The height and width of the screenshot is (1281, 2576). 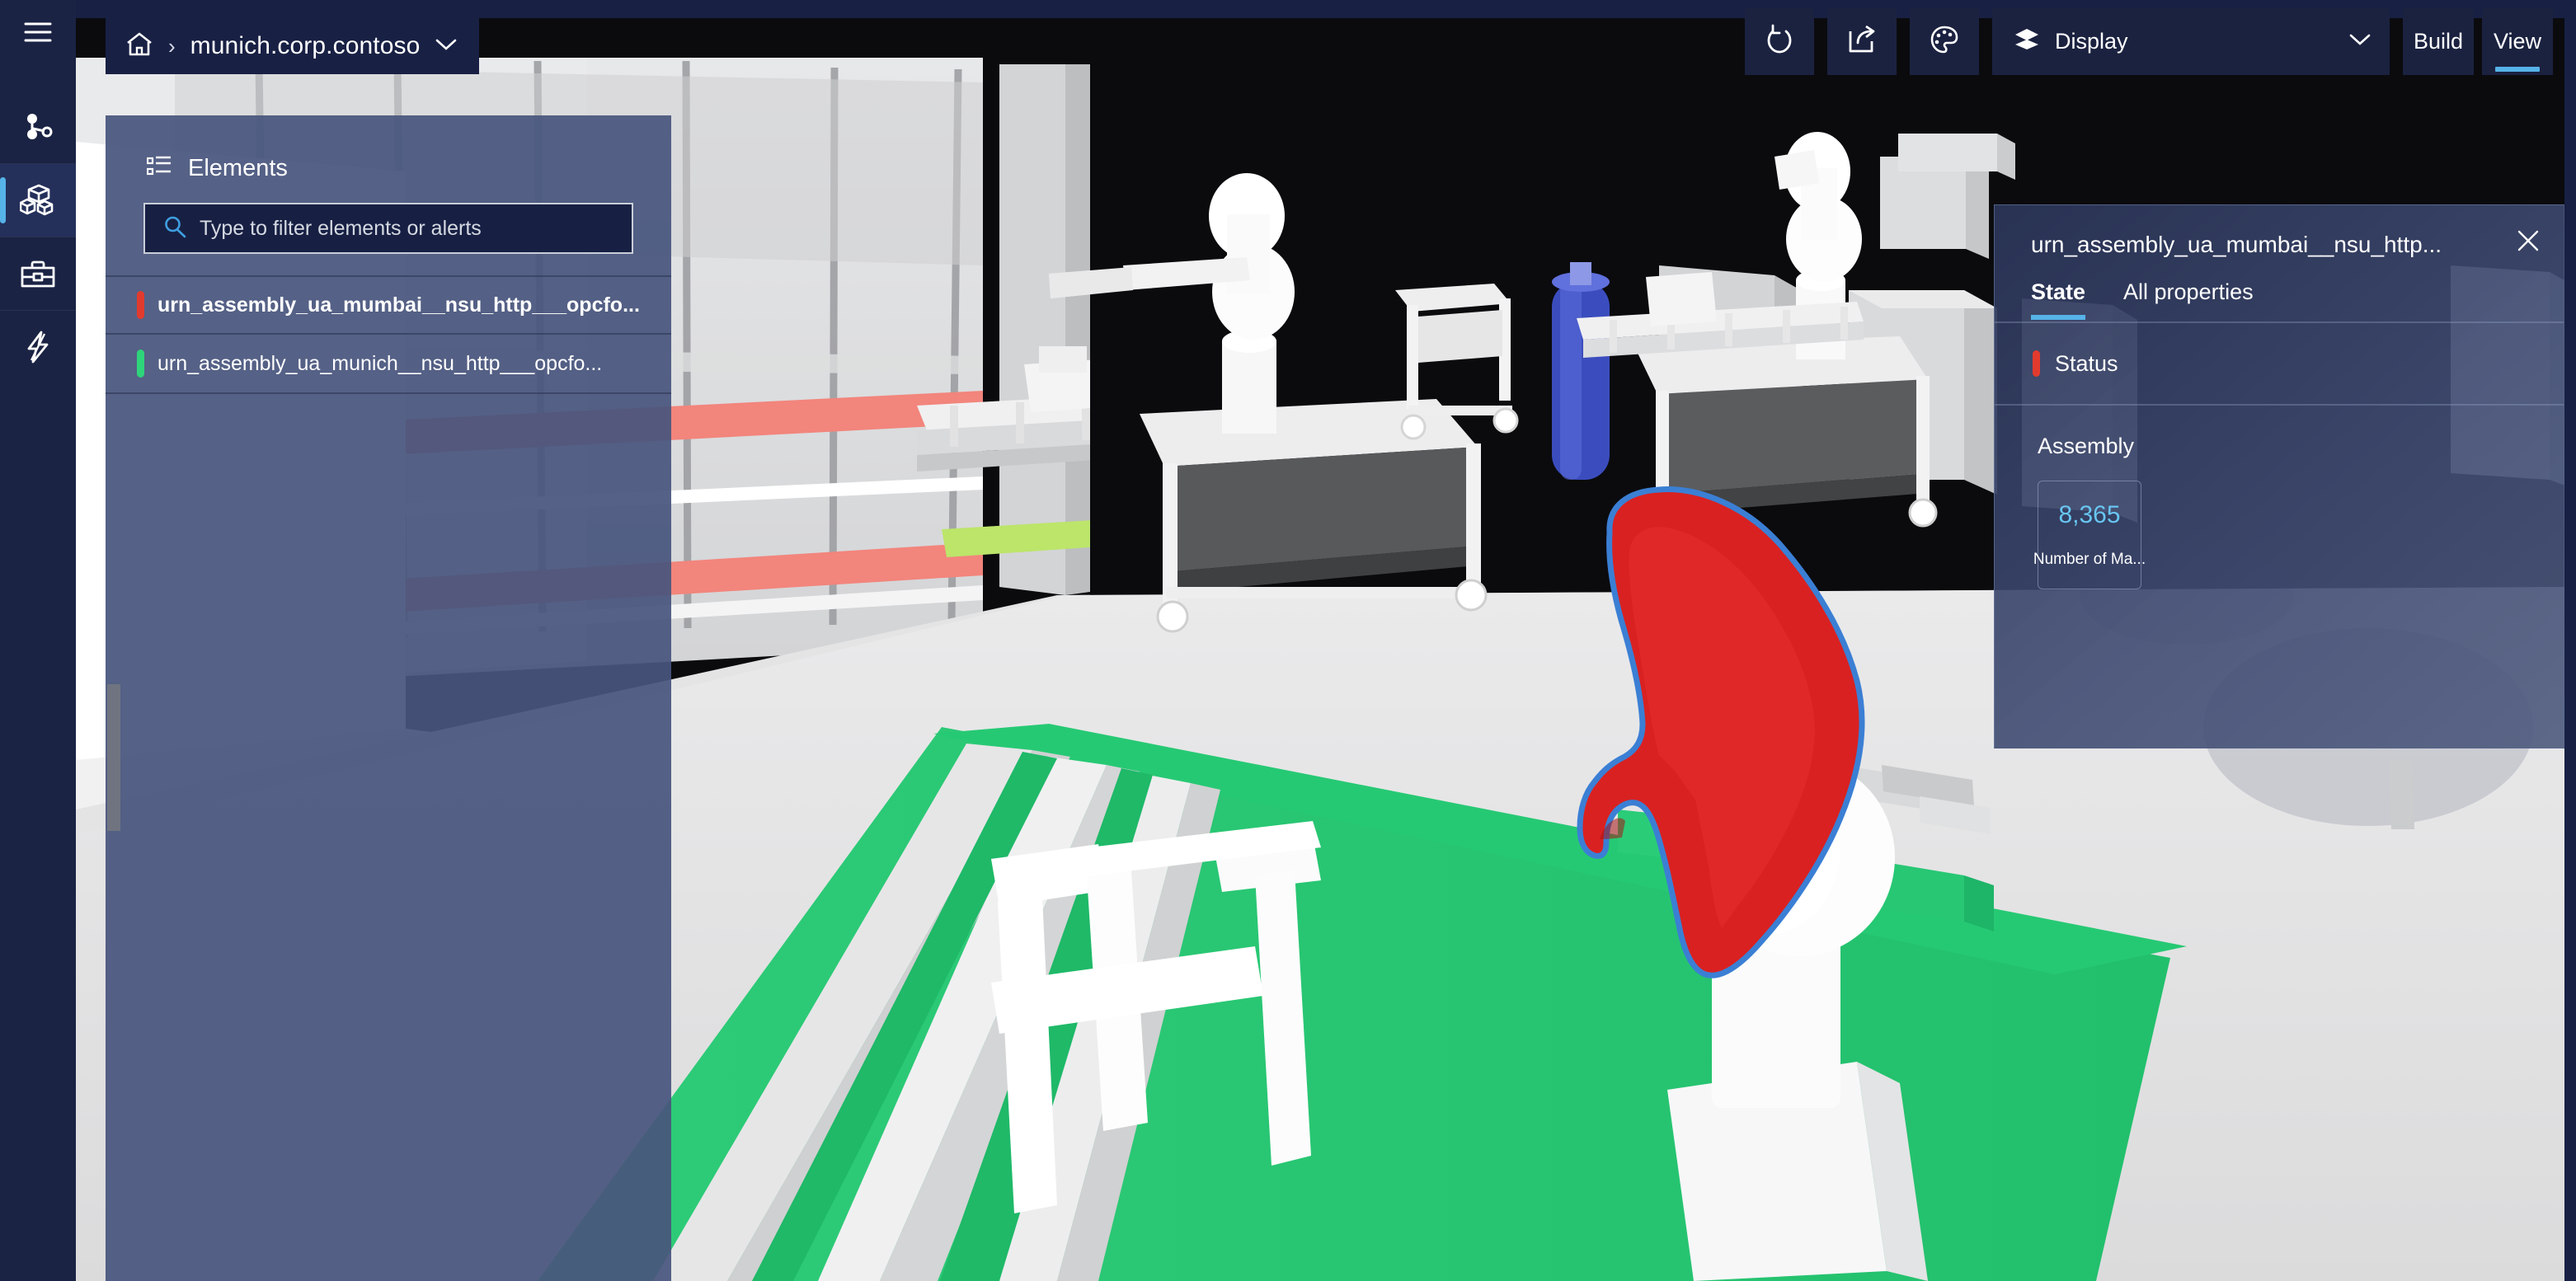 I want to click on tab-state: State, so click(x=2058, y=300).